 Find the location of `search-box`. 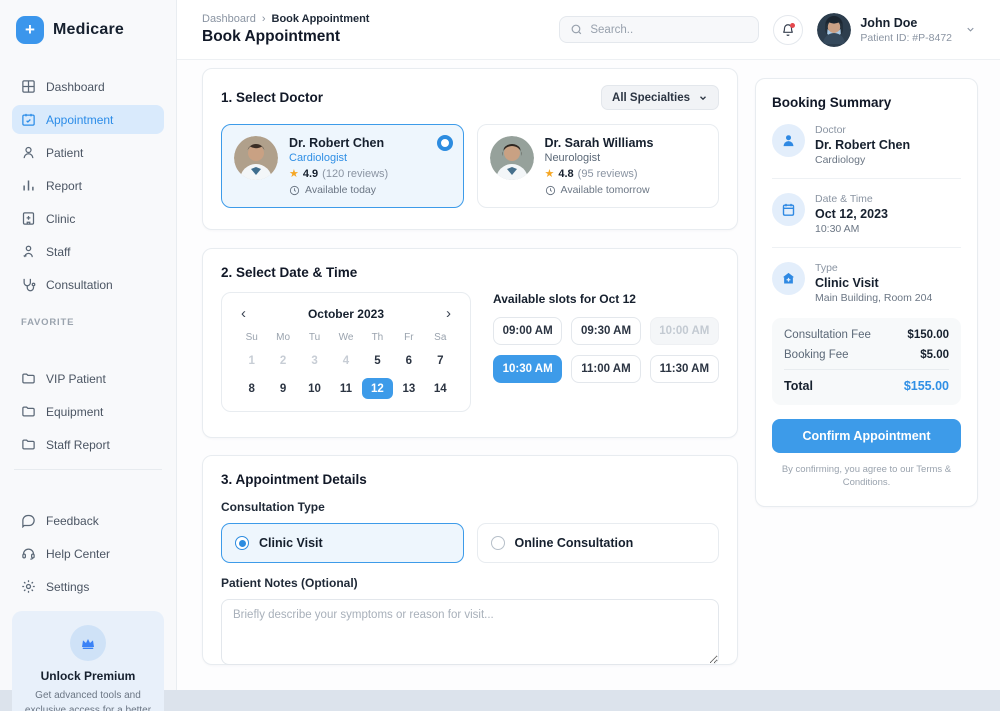

search-box is located at coordinates (659, 29).